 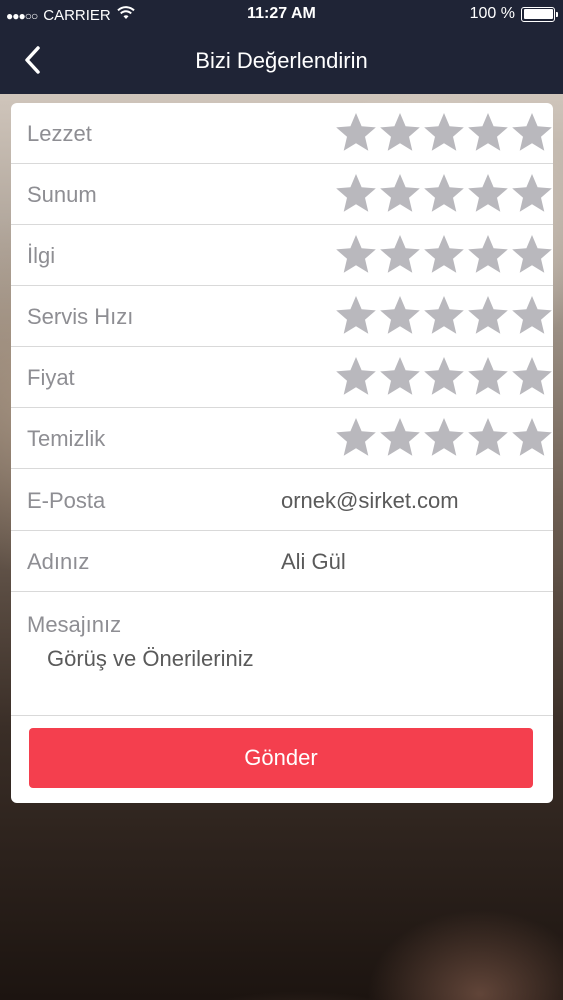 I want to click on rating-label: Fiyat, so click(x=51, y=377).